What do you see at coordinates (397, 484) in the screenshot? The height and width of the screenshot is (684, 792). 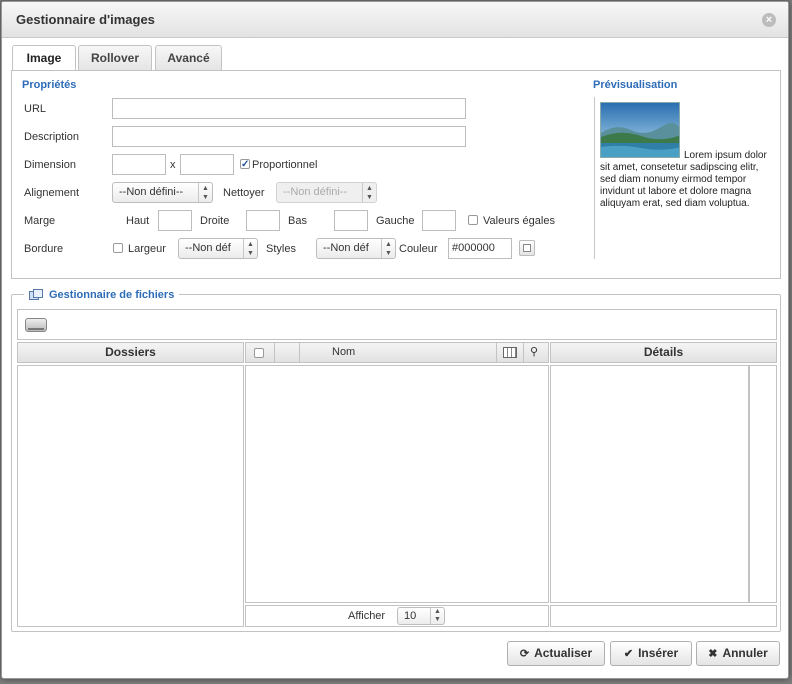 I see `file-list-pane` at bounding box center [397, 484].